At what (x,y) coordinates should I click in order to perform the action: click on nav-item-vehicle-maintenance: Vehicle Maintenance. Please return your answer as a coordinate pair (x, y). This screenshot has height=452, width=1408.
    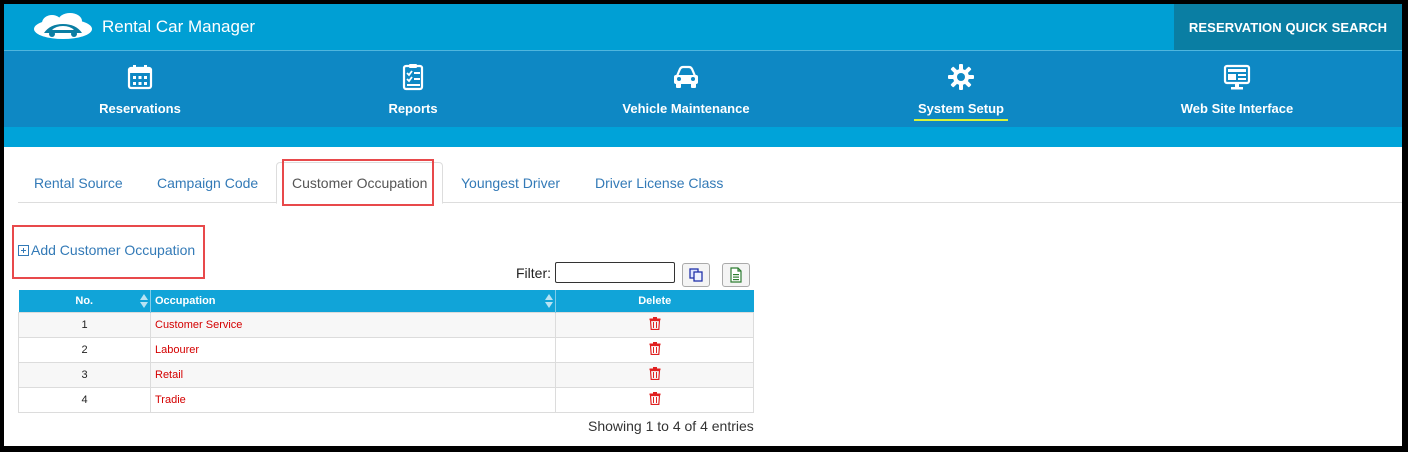
    Looking at the image, I should click on (686, 89).